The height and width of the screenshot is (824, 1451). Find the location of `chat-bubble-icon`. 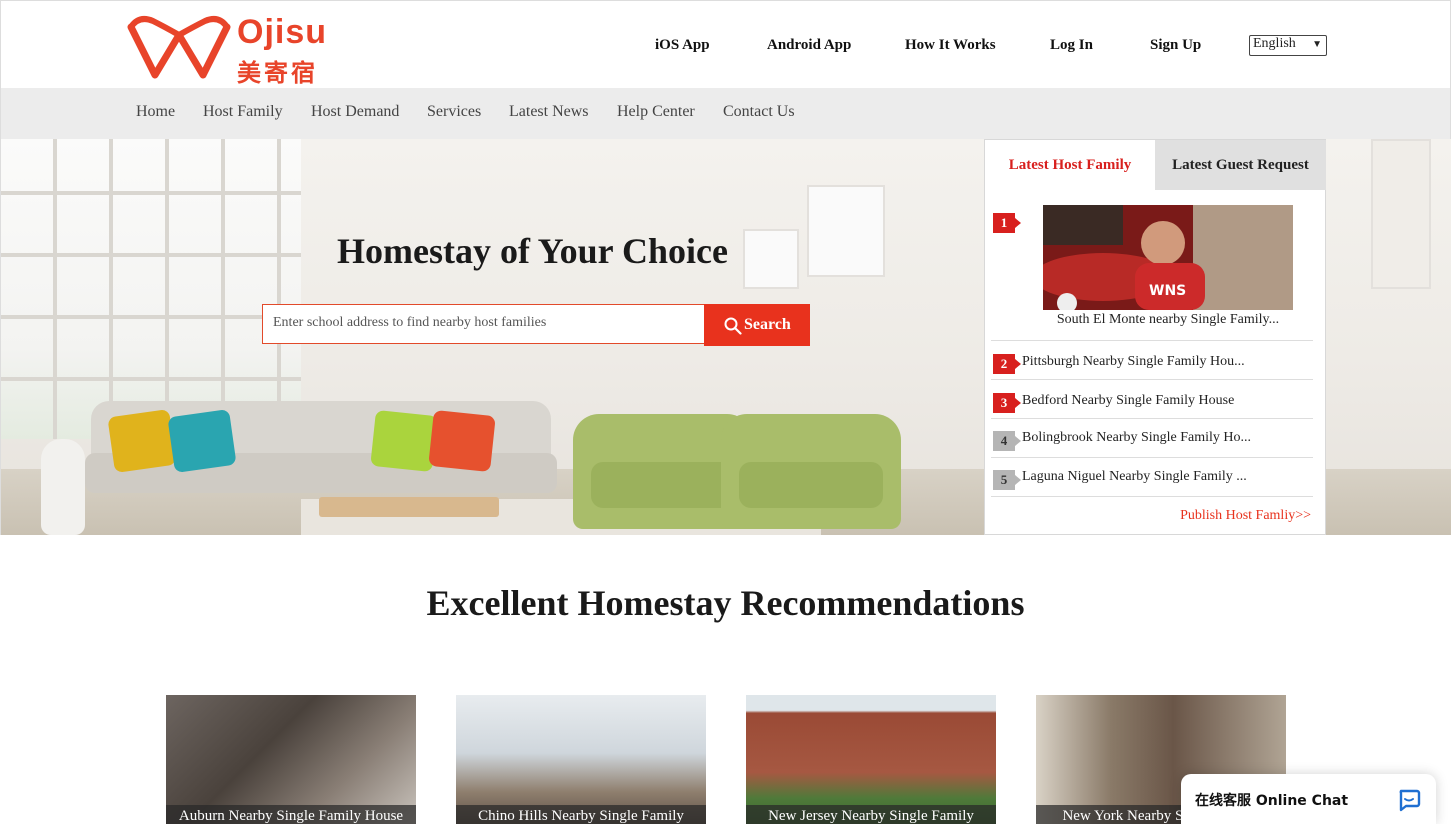

chat-bubble-icon is located at coordinates (1410, 800).